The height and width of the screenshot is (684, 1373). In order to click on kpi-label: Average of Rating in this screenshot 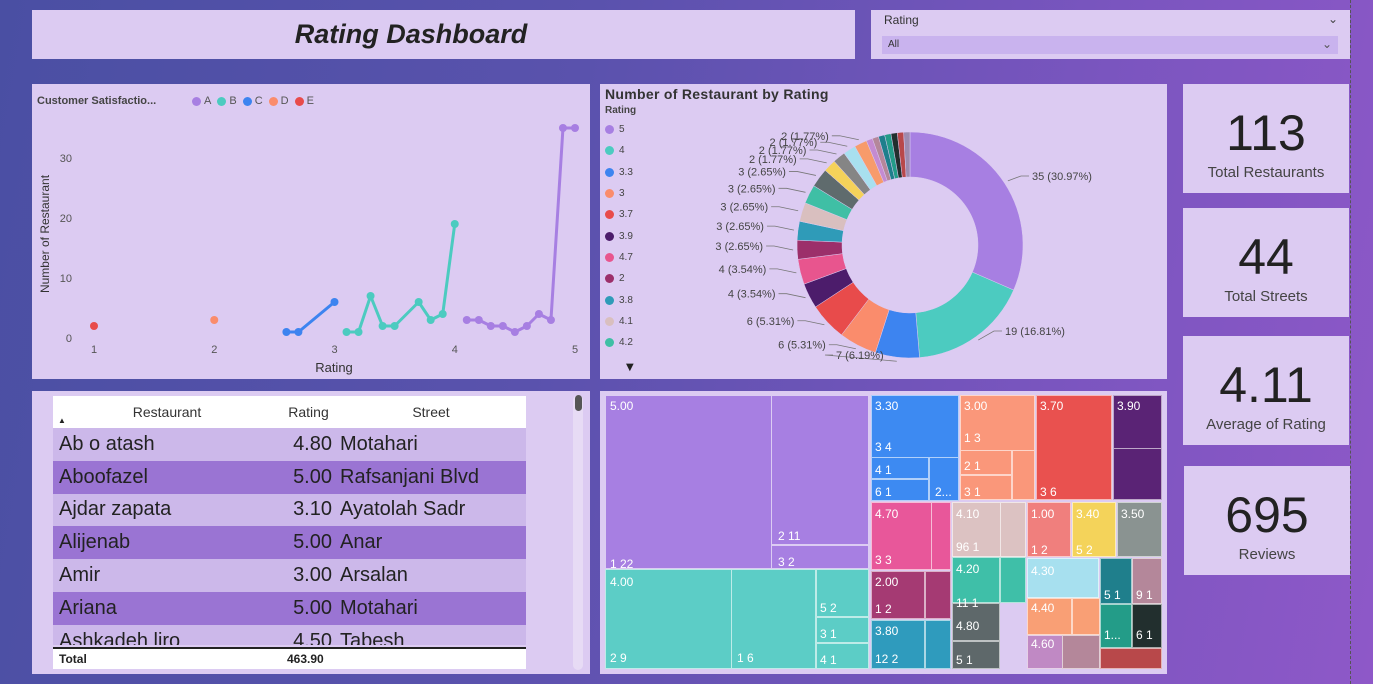, I will do `click(1266, 424)`.